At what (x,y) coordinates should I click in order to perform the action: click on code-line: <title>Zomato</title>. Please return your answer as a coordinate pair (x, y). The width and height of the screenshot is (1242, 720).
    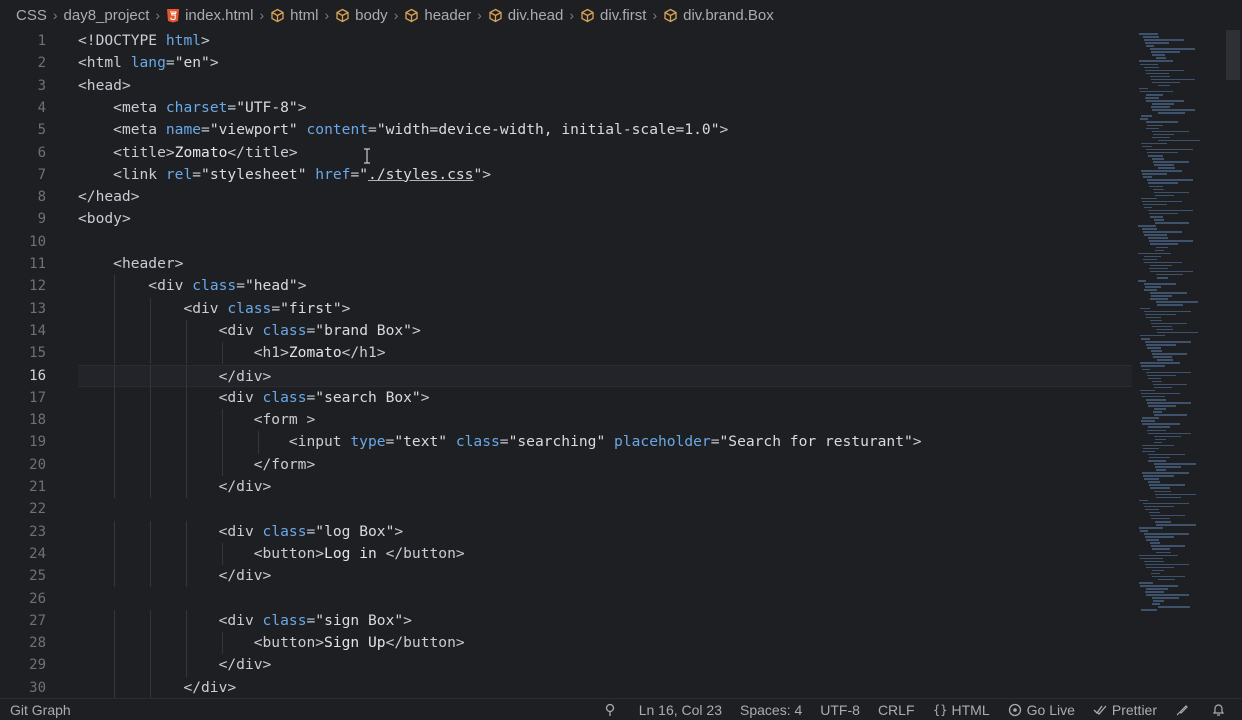
    Looking at the image, I should click on (605, 153).